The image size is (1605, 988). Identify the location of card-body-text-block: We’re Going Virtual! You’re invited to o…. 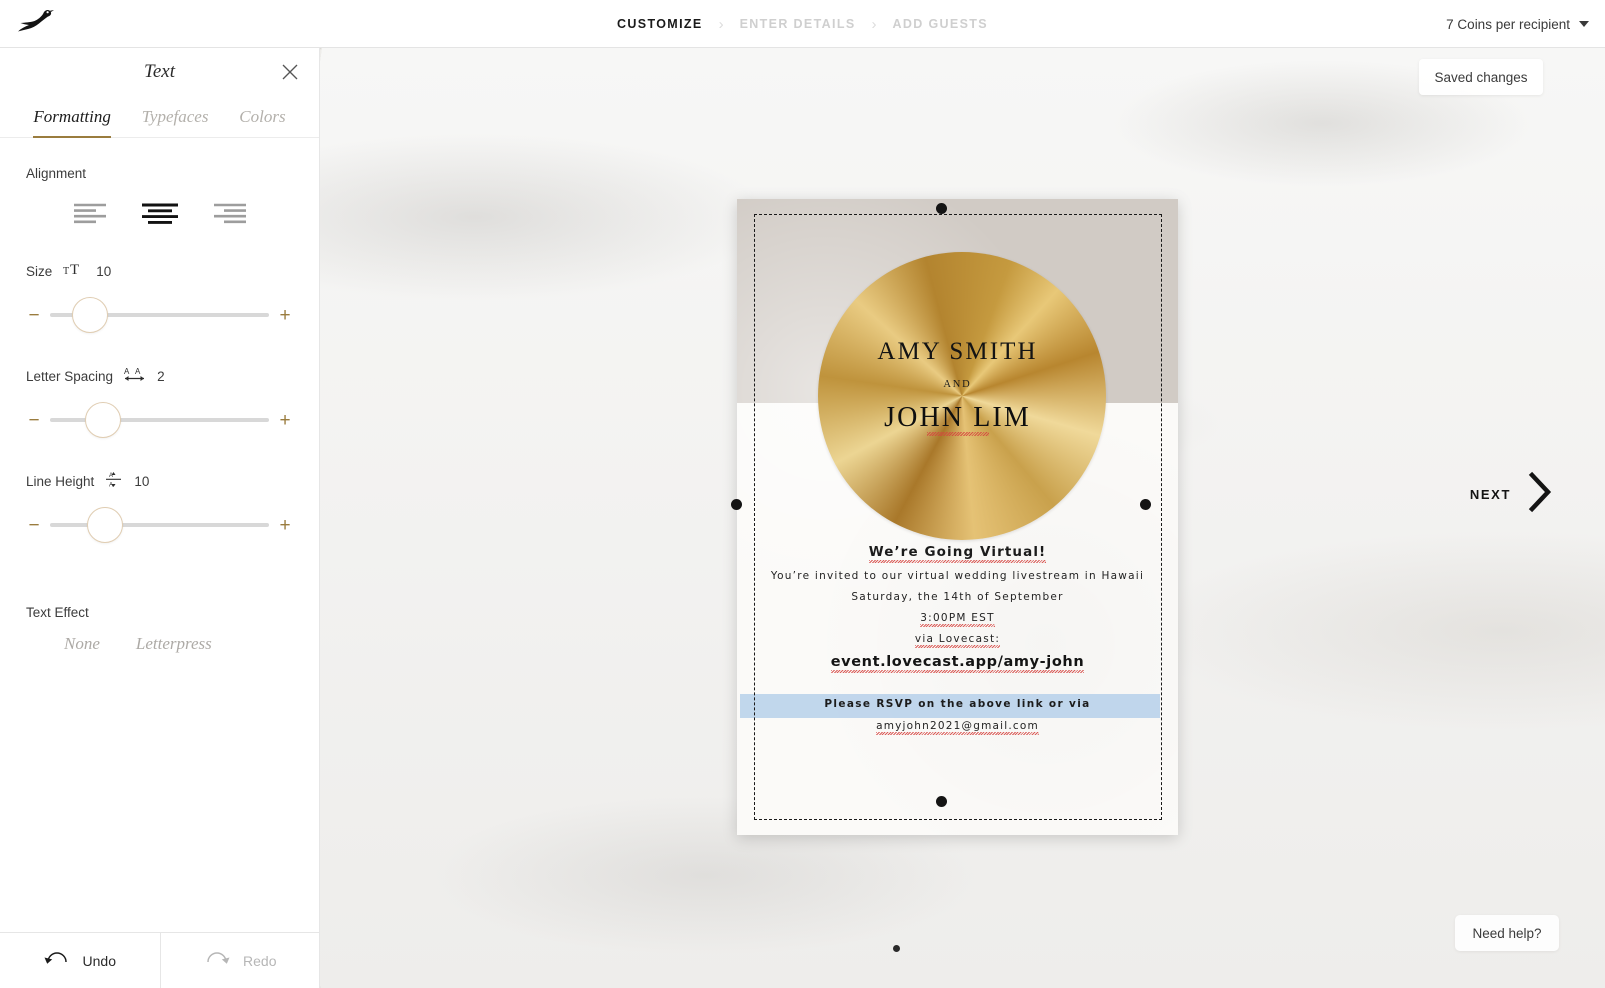
(957, 608).